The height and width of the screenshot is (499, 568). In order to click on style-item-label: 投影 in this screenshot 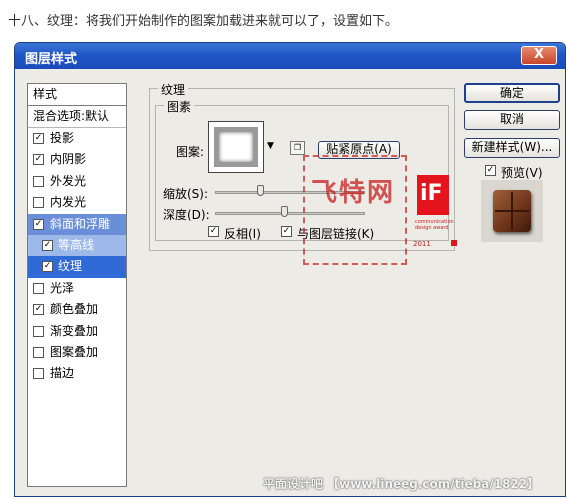, I will do `click(62, 138)`.